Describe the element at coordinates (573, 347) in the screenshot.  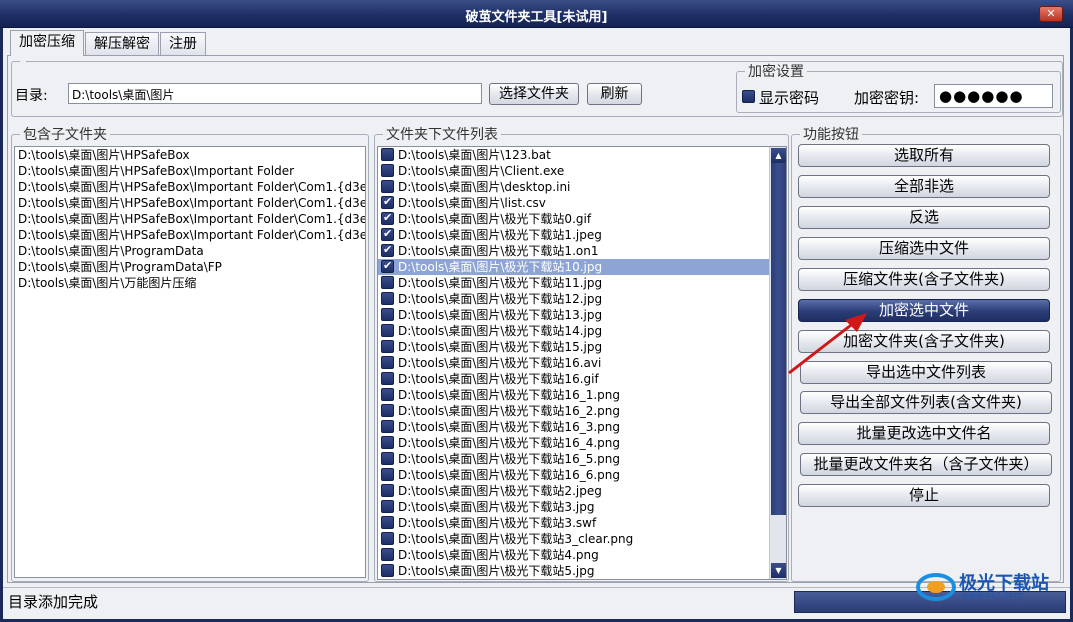
I see `file-item: D:\tools\桌面\图片\极光下载站15.jpg` at that location.